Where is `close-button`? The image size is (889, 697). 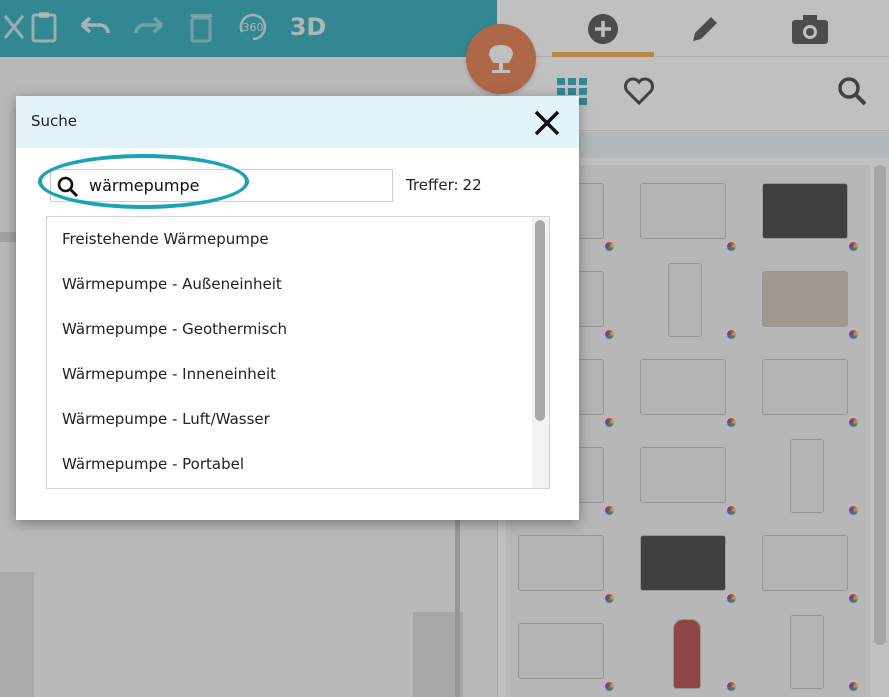
close-button is located at coordinates (547, 123).